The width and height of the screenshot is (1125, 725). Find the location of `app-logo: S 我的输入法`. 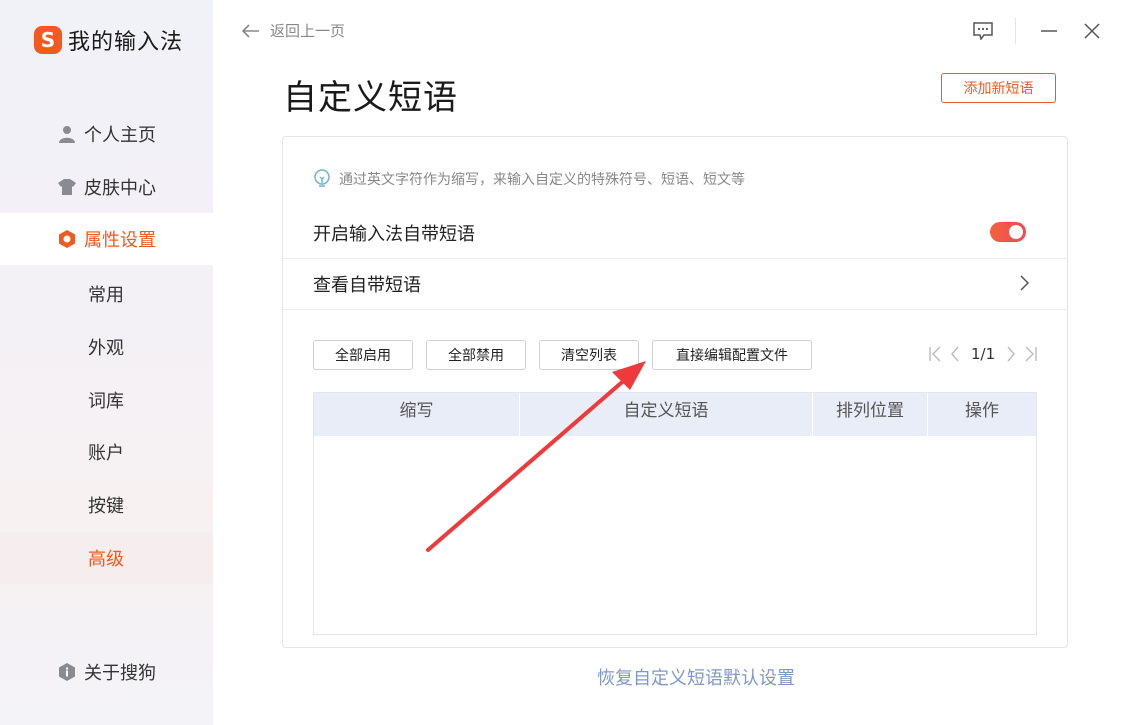

app-logo: S 我的输入法 is located at coordinates (108, 40).